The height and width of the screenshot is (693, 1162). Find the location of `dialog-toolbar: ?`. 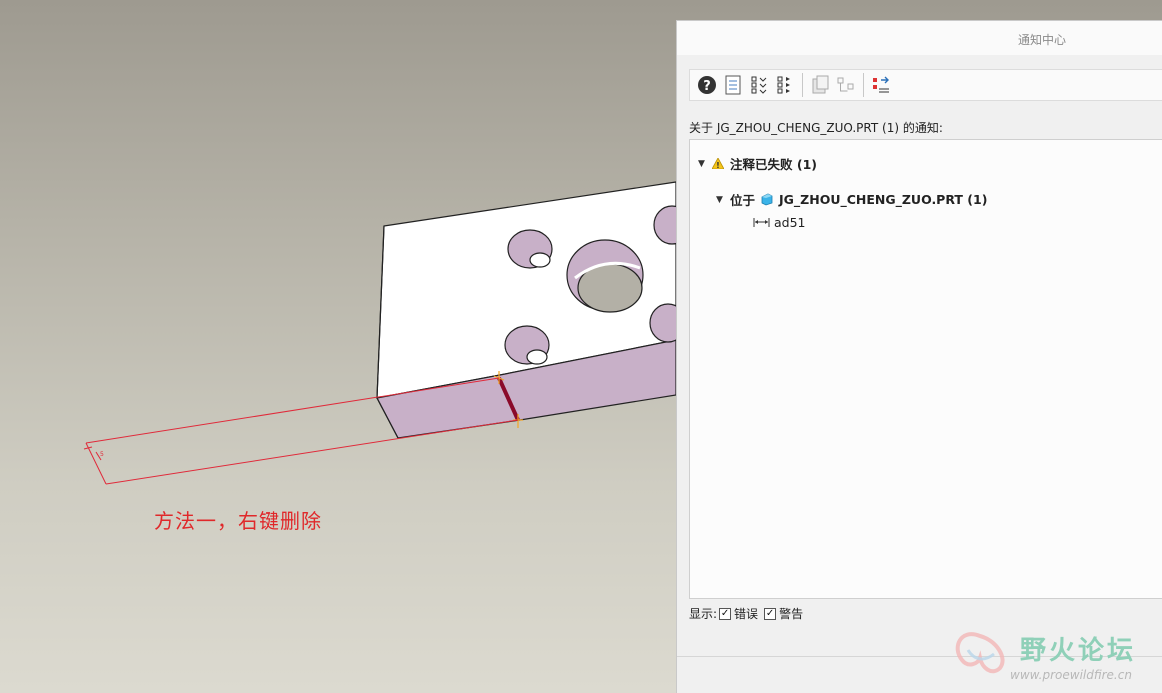

dialog-toolbar: ? is located at coordinates (925, 85).